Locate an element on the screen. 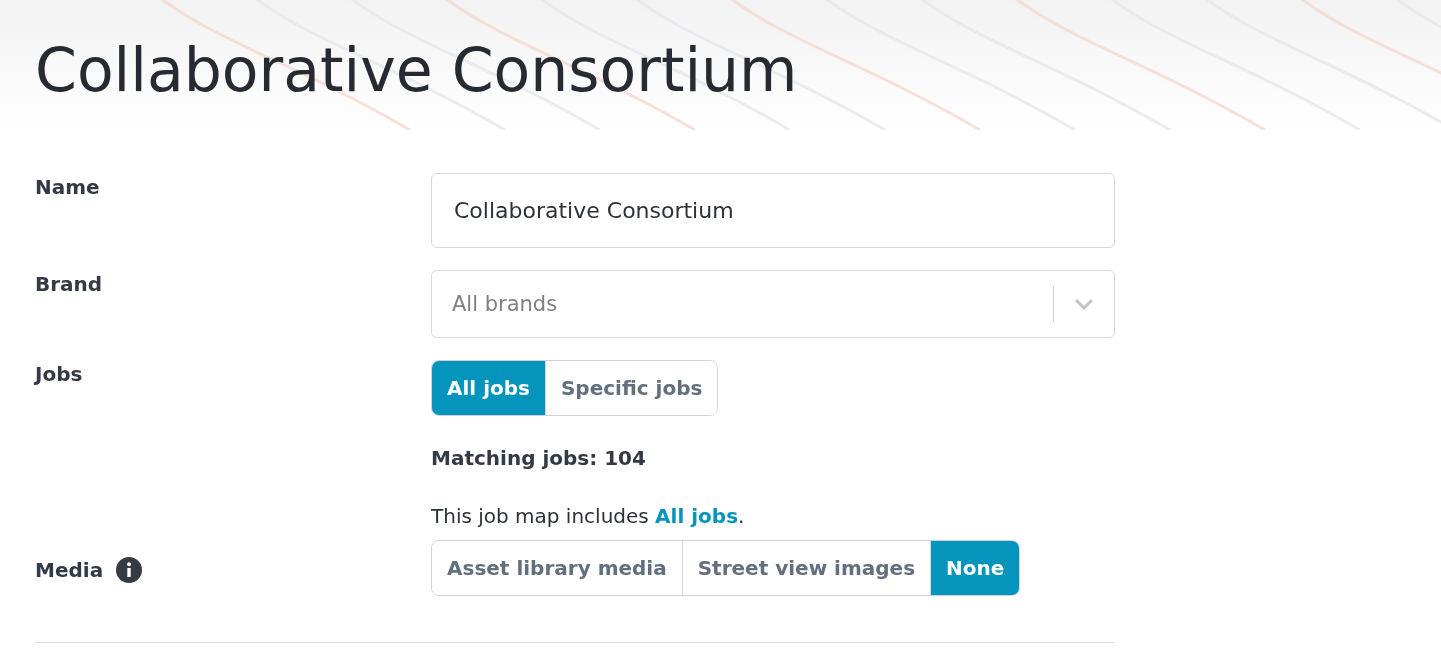  summary-link: All jobs is located at coordinates (697, 516).